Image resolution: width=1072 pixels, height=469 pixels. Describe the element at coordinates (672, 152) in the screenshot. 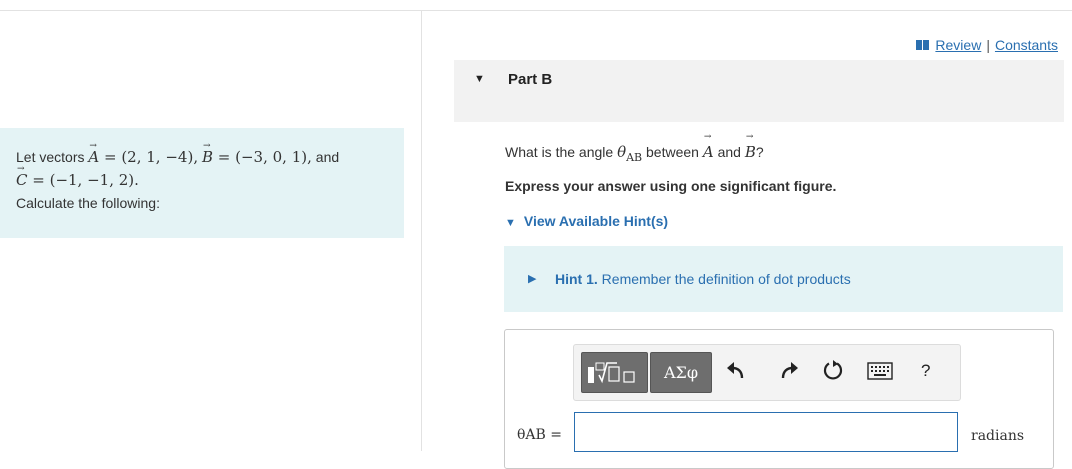

I see `between-text: between` at that location.